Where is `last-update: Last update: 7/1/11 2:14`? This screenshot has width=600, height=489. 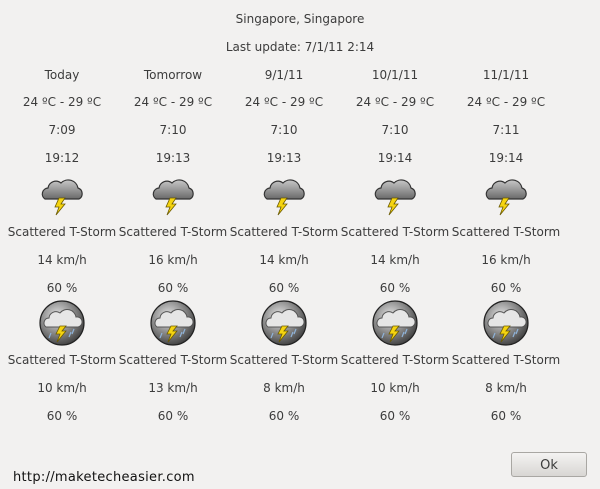 last-update: Last update: 7/1/11 2:14 is located at coordinates (300, 47).